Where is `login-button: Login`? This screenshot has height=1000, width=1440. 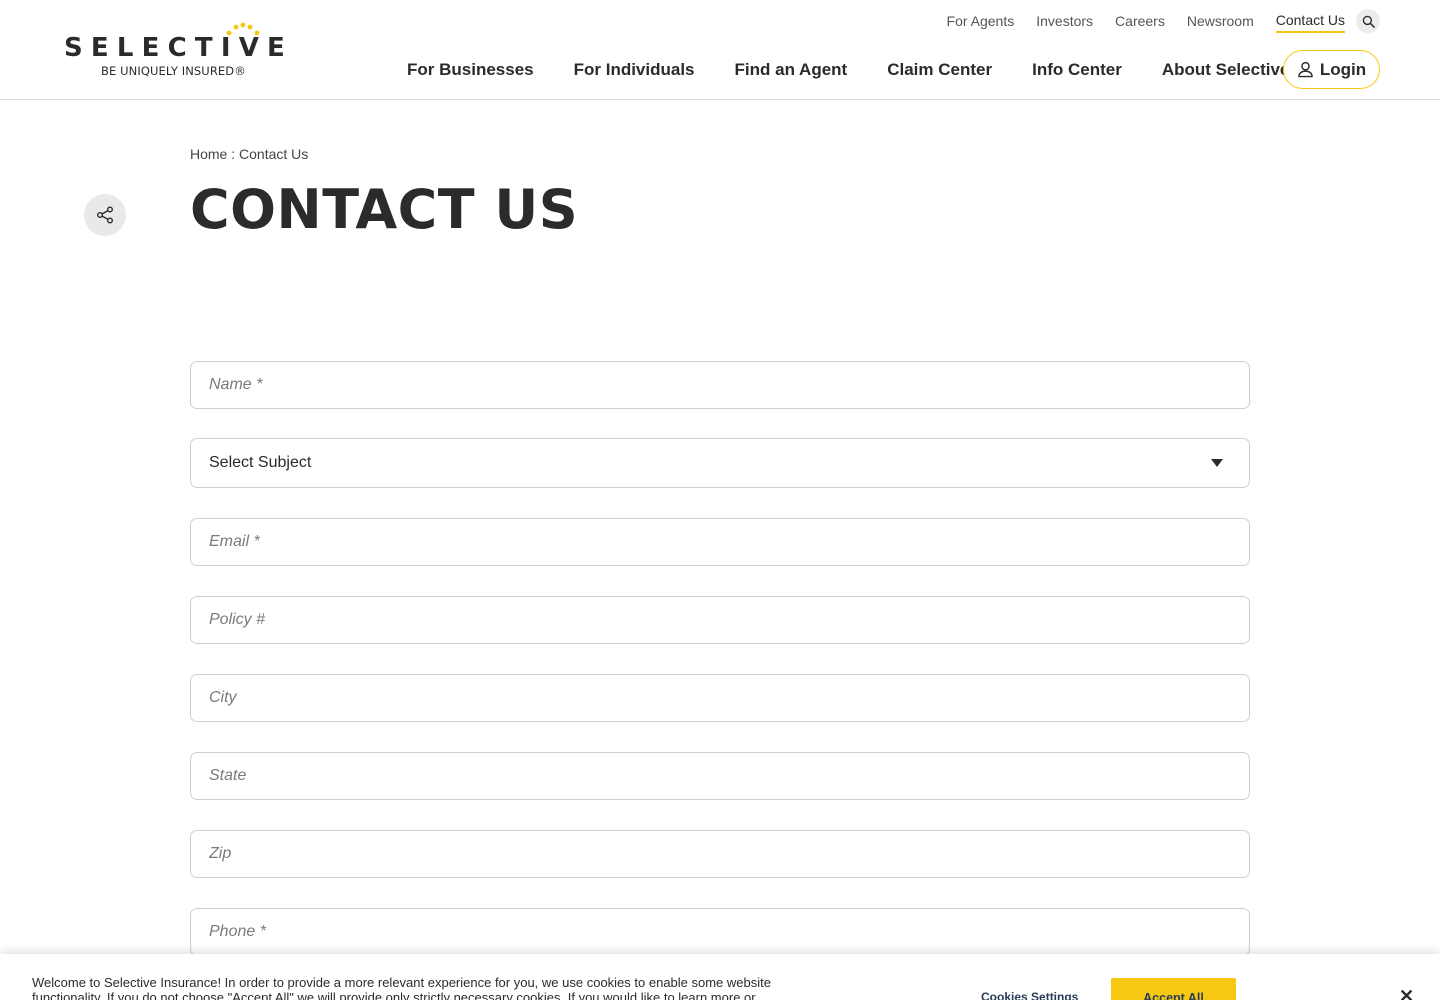 login-button: Login is located at coordinates (1331, 69).